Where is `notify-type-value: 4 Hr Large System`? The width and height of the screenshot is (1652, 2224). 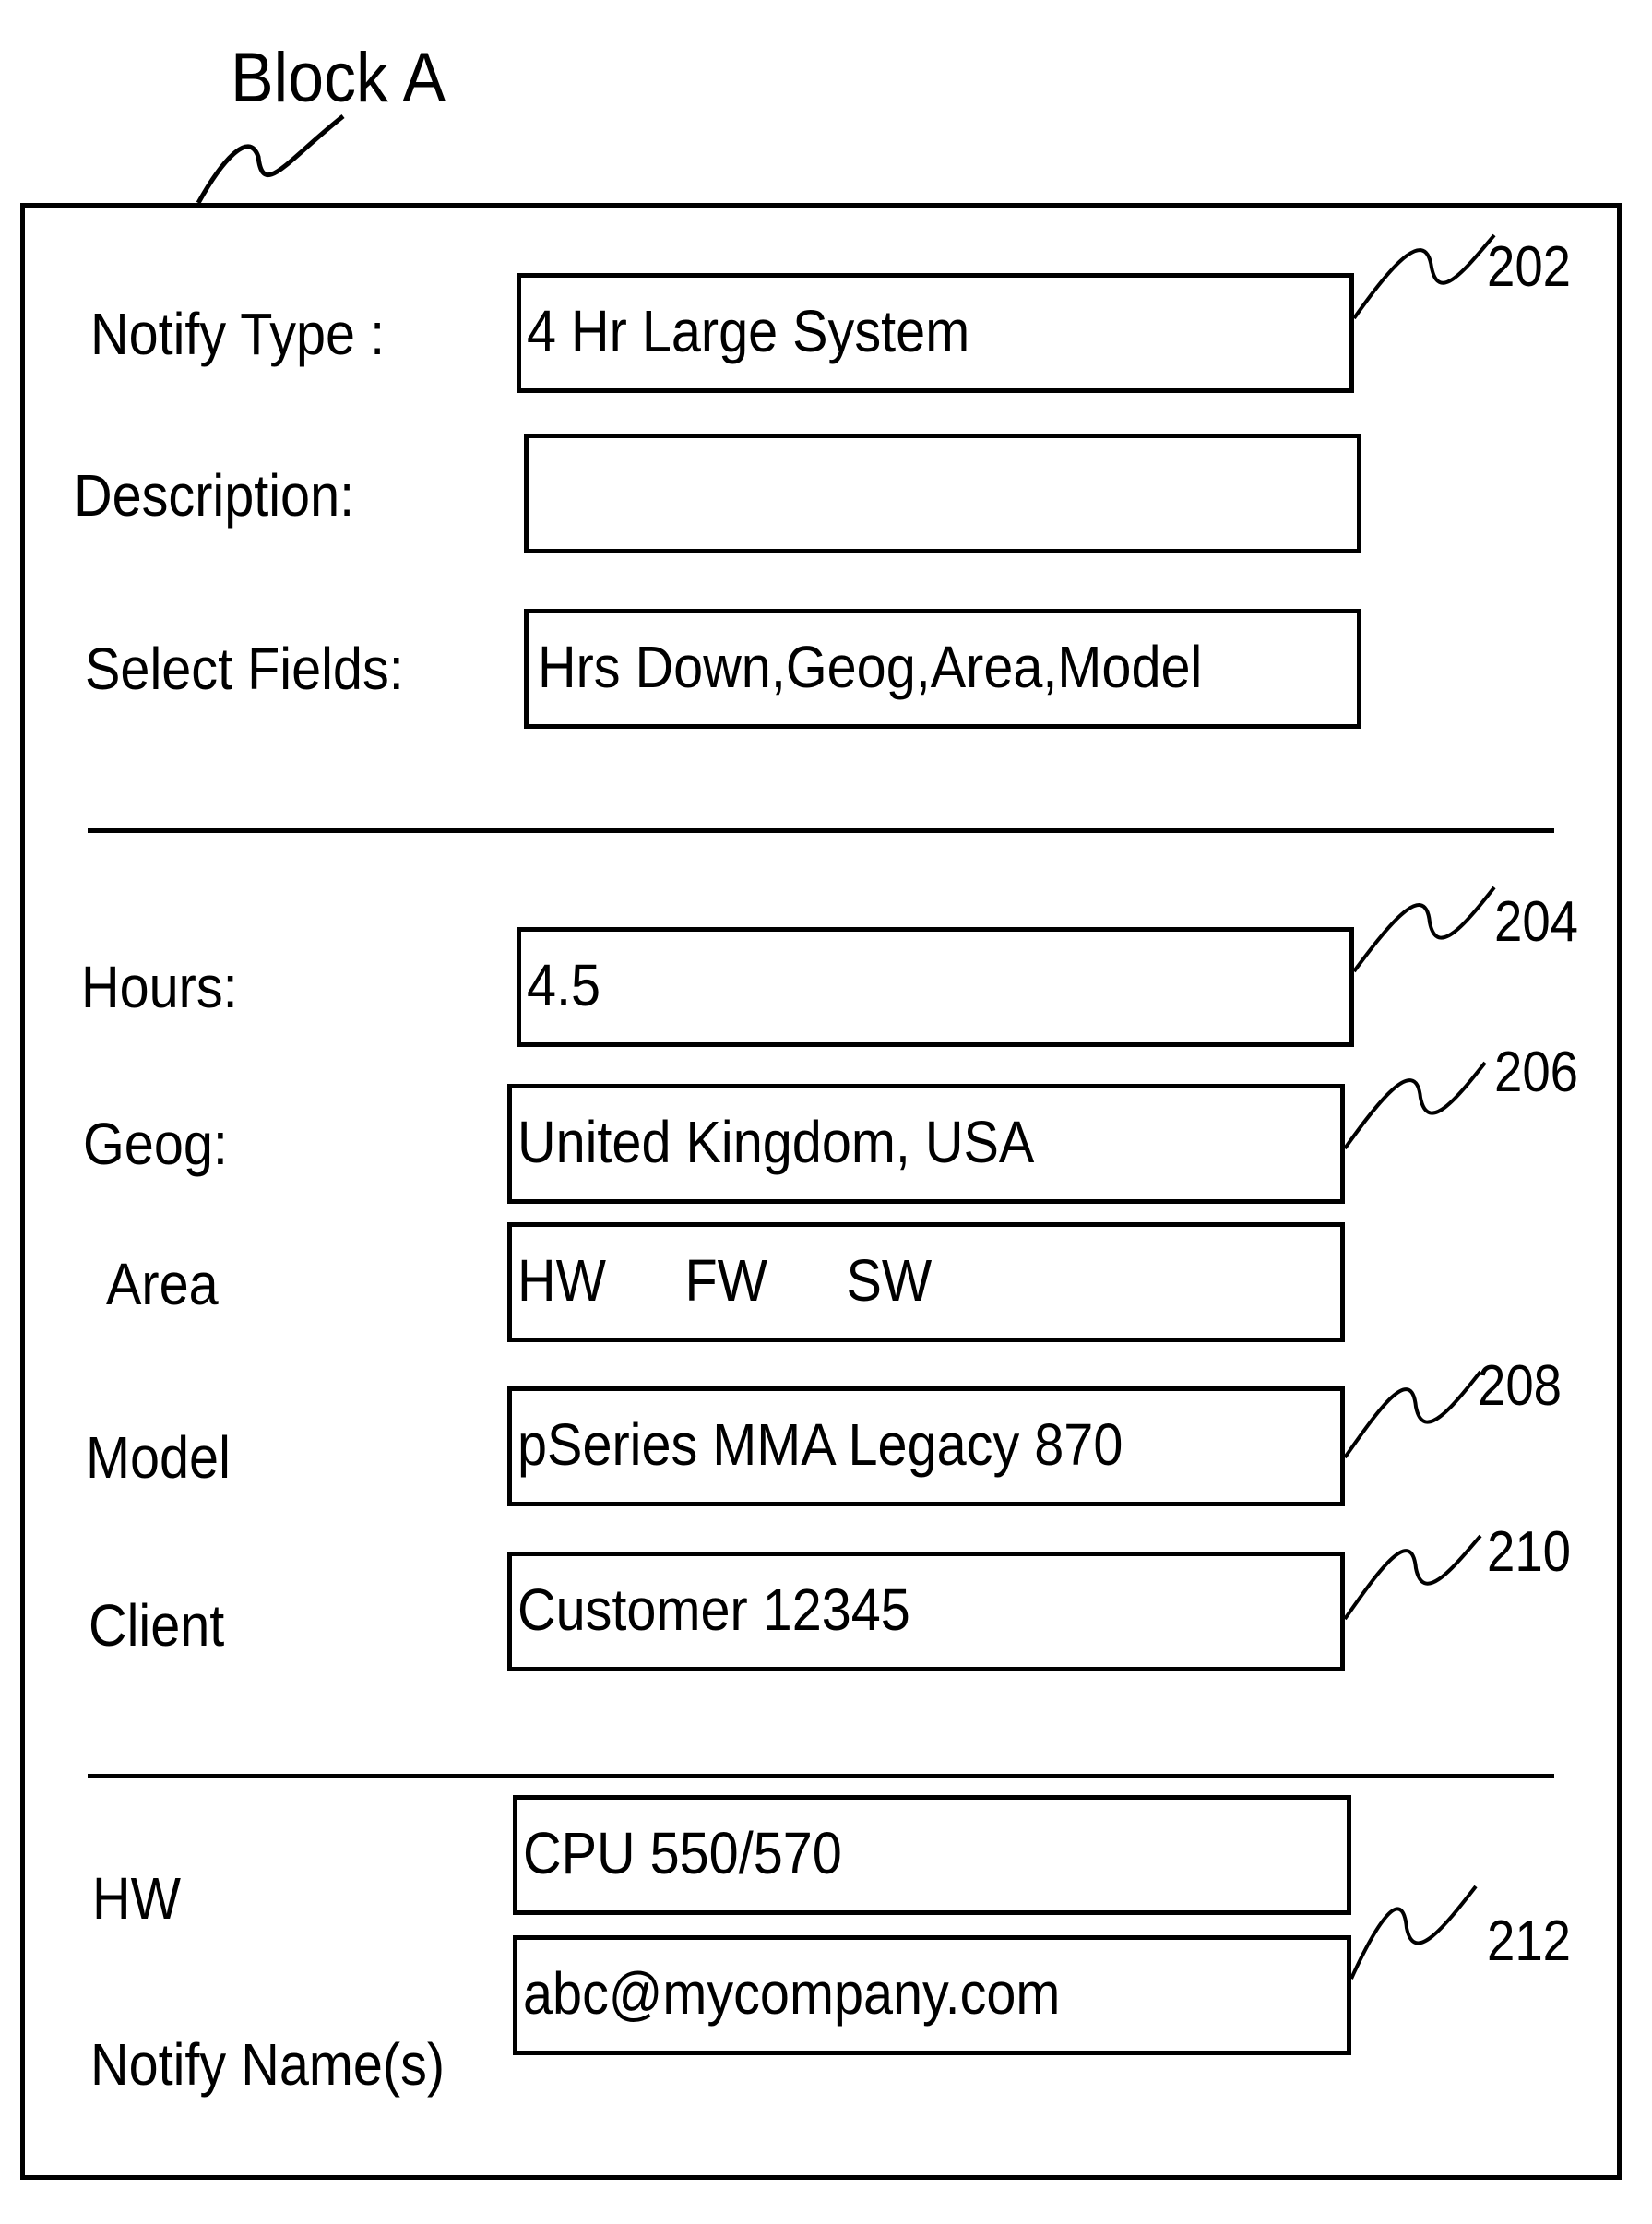 notify-type-value: 4 Hr Large System is located at coordinates (748, 331).